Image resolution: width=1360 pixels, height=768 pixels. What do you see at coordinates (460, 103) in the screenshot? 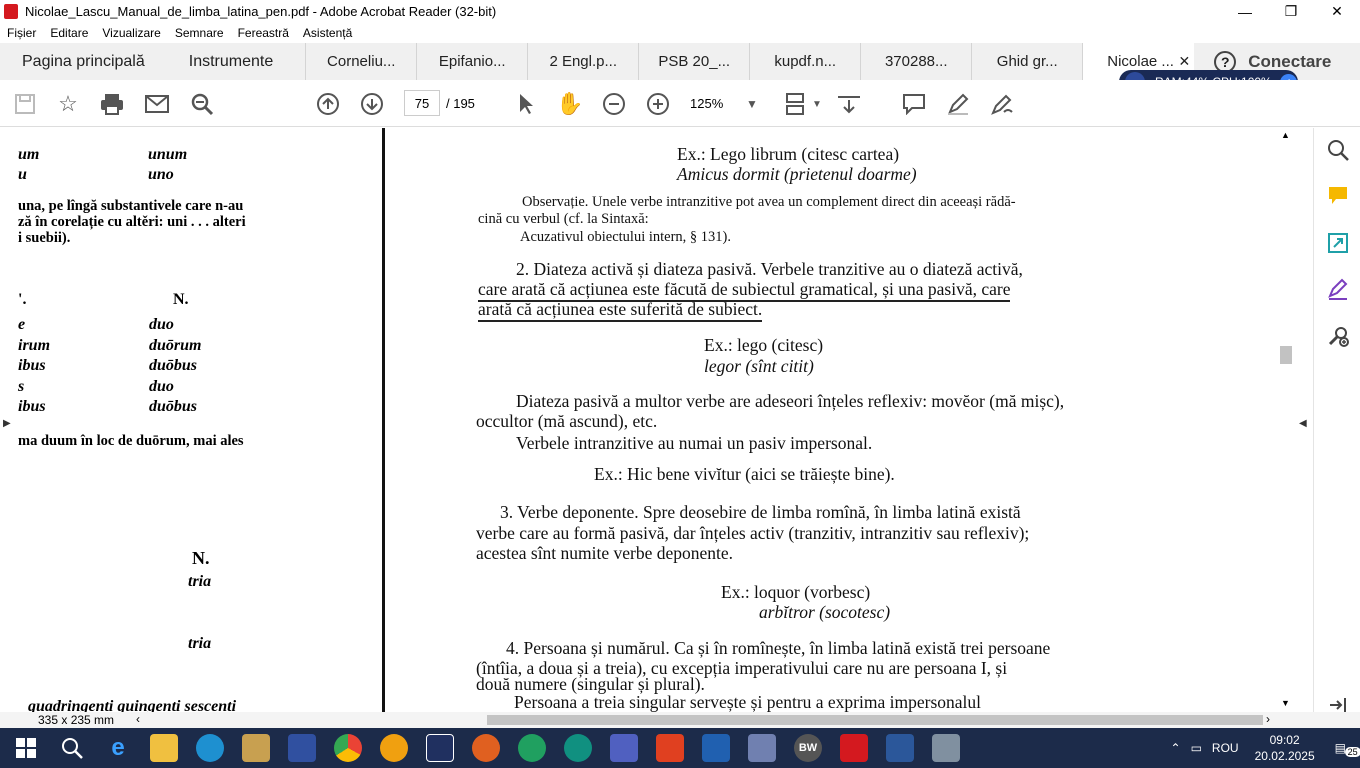
I see `page-total: / 195` at bounding box center [460, 103].